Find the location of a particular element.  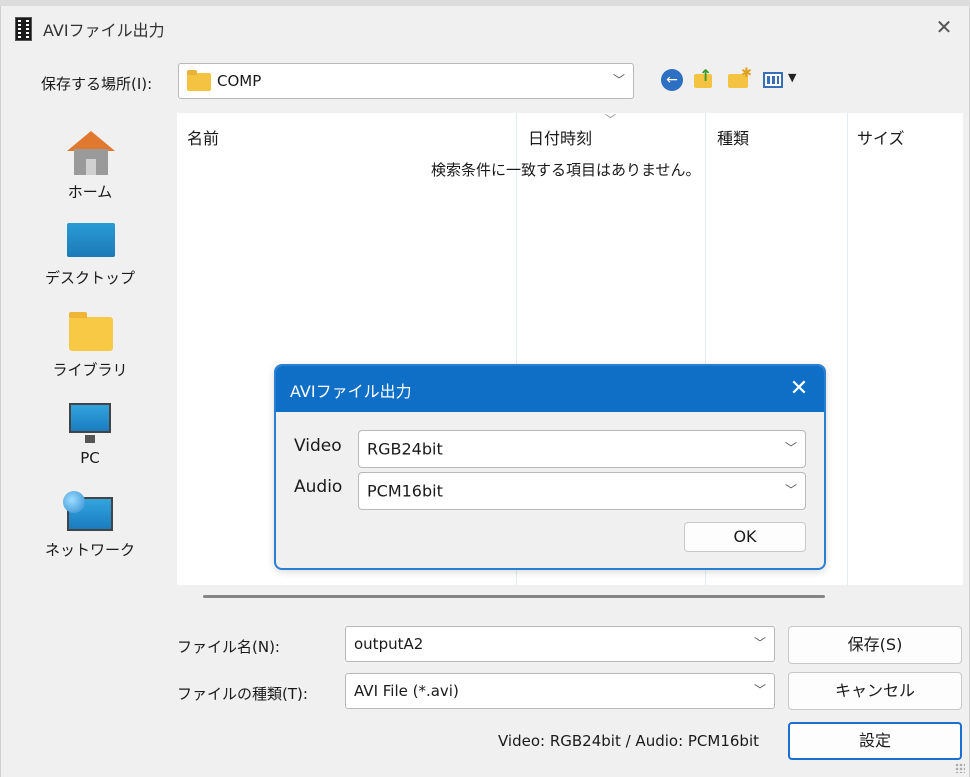

video-format-select: RGB24bit ﹀ is located at coordinates (582, 449).